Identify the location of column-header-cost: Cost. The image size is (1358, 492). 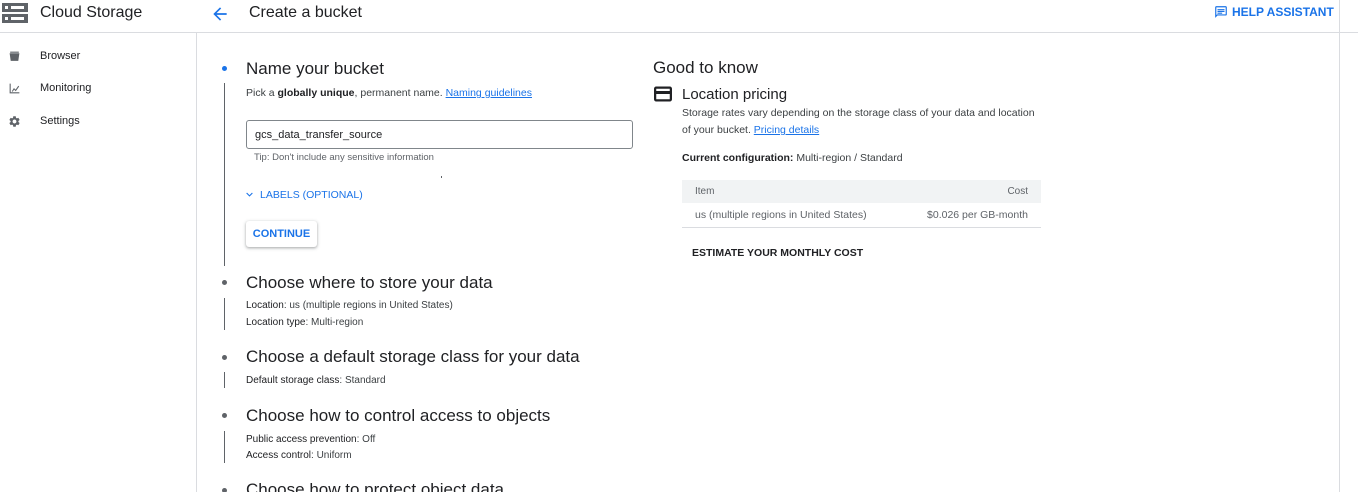
(970, 191).